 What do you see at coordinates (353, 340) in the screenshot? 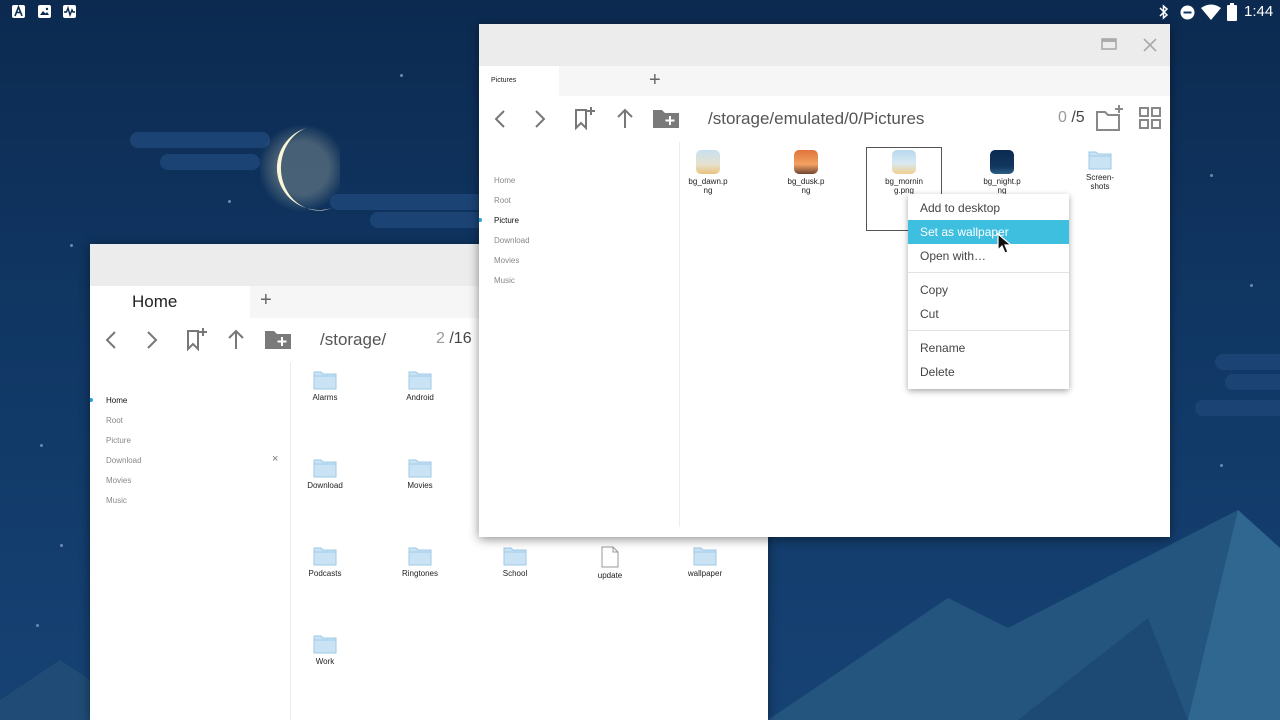
I see `path-bar: /storage/` at bounding box center [353, 340].